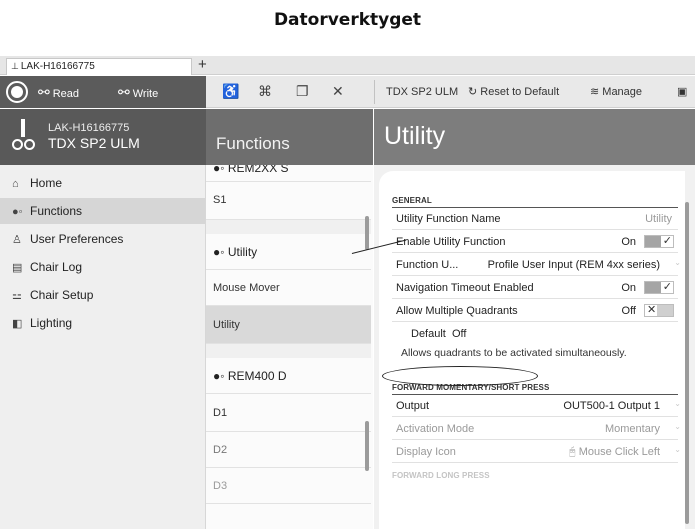 The height and width of the screenshot is (529, 695). Describe the element at coordinates (535, 242) in the screenshot. I see `enable-utility-function-row: Enable Utility Function On ✓` at that location.